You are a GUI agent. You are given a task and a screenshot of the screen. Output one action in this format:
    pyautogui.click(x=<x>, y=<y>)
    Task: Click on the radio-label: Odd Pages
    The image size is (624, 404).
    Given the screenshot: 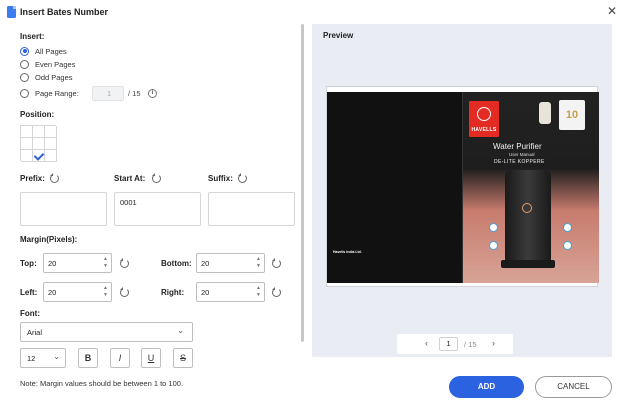 What is the action you would take?
    pyautogui.click(x=54, y=77)
    